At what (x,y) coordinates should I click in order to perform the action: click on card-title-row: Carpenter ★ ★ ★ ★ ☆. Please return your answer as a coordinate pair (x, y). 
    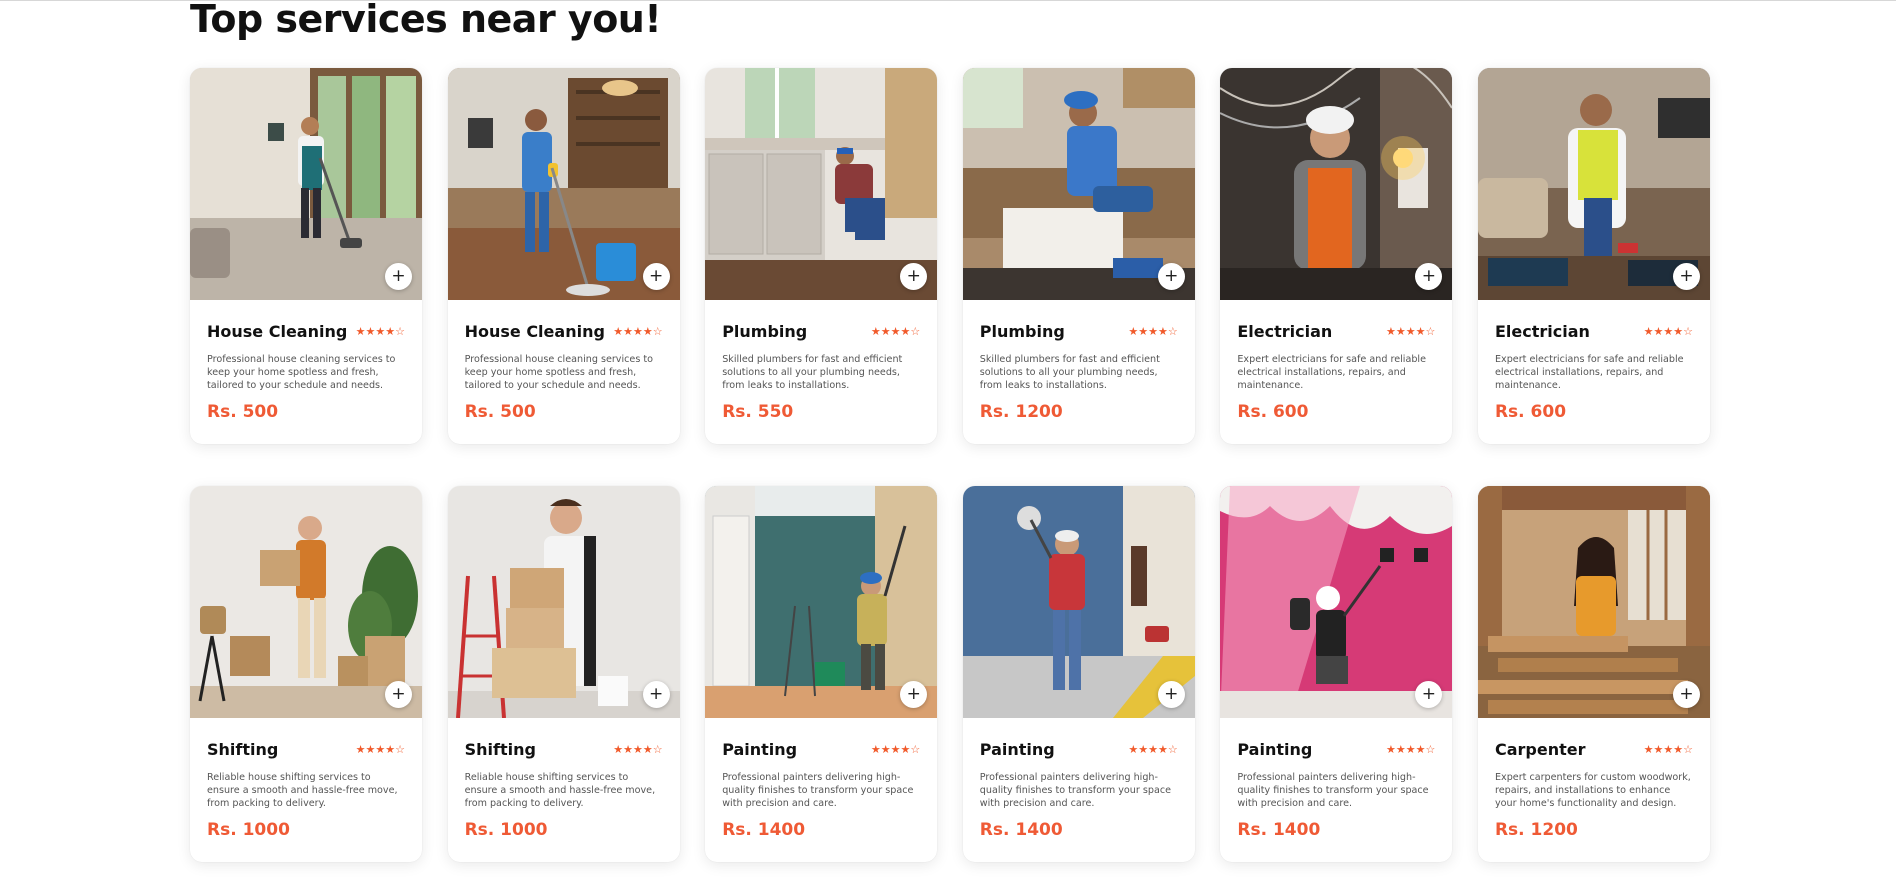
    Looking at the image, I should click on (1594, 749).